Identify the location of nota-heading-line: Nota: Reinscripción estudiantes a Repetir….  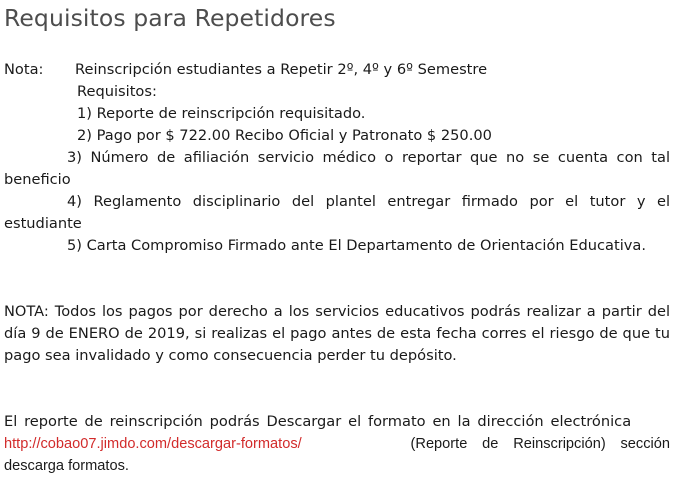
(245, 70).